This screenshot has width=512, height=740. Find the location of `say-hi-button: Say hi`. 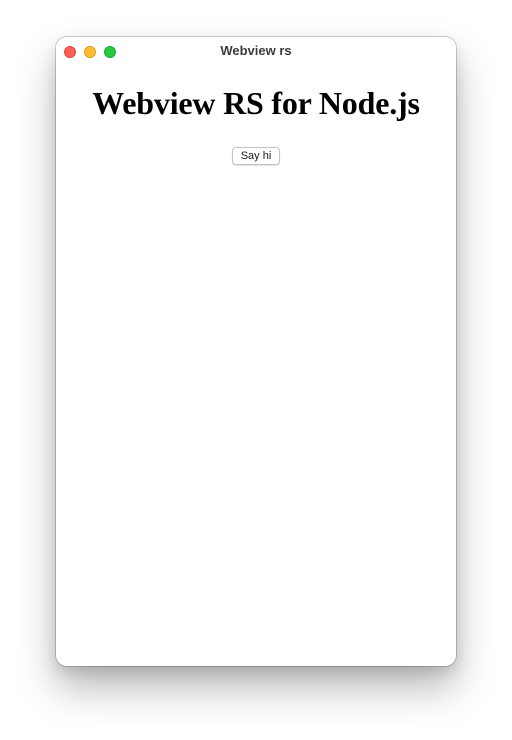

say-hi-button: Say hi is located at coordinates (256, 156).